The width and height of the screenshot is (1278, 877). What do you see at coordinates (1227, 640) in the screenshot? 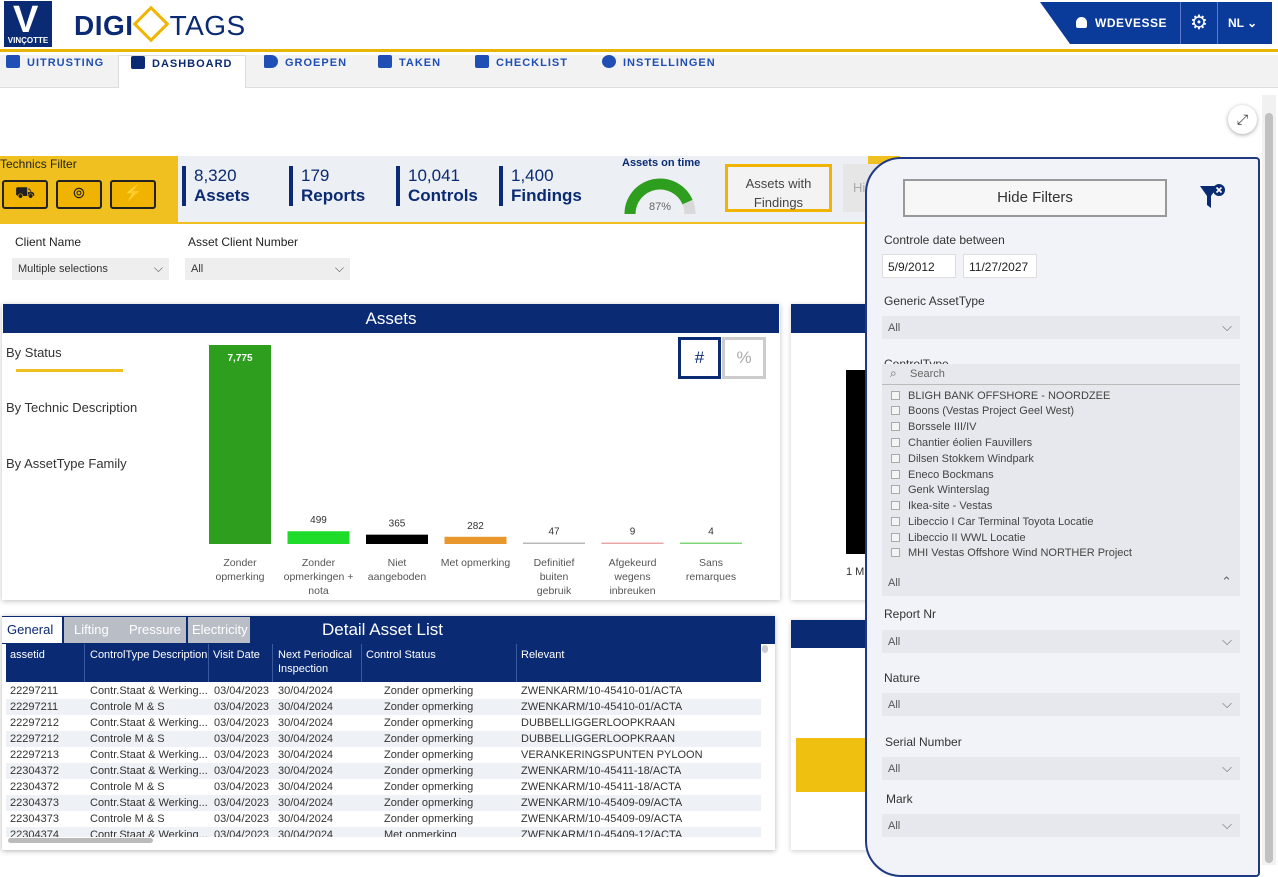
I see `chevron-down-icon: ⌵` at bounding box center [1227, 640].